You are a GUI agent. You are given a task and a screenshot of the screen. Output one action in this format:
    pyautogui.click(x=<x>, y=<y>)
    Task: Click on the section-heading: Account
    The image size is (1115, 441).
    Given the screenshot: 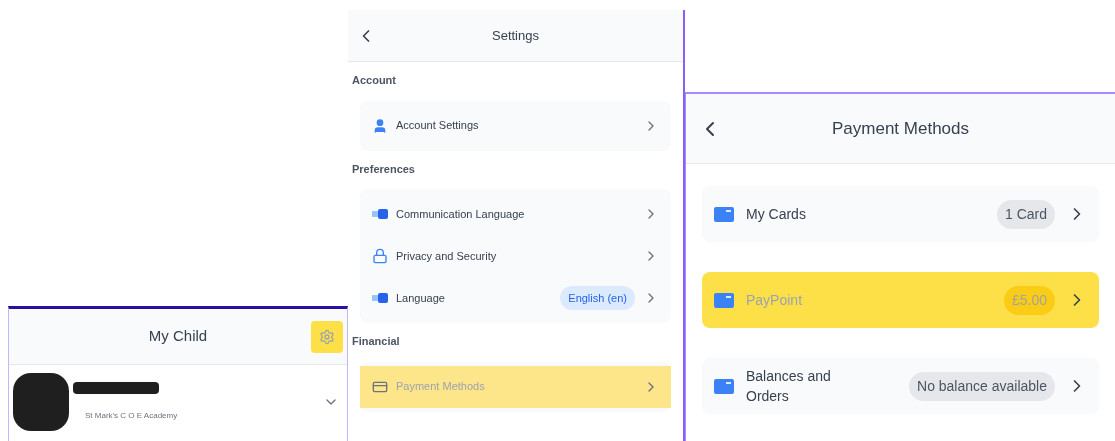 What is the action you would take?
    pyautogui.click(x=374, y=80)
    